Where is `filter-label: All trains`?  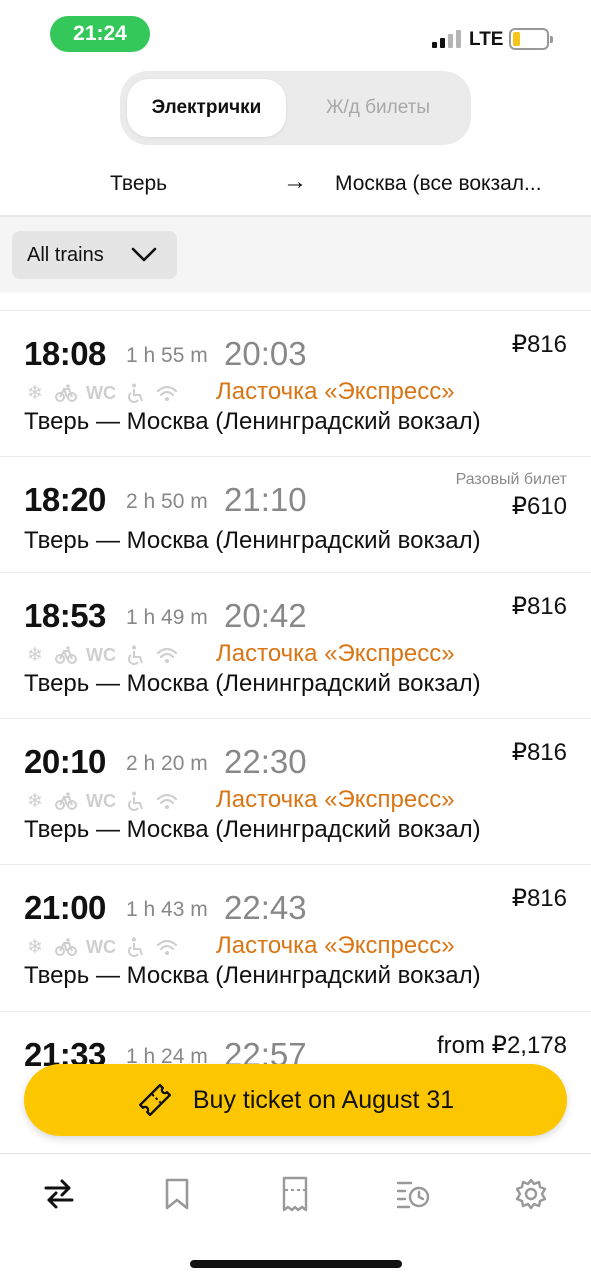 filter-label: All trains is located at coordinates (65, 254).